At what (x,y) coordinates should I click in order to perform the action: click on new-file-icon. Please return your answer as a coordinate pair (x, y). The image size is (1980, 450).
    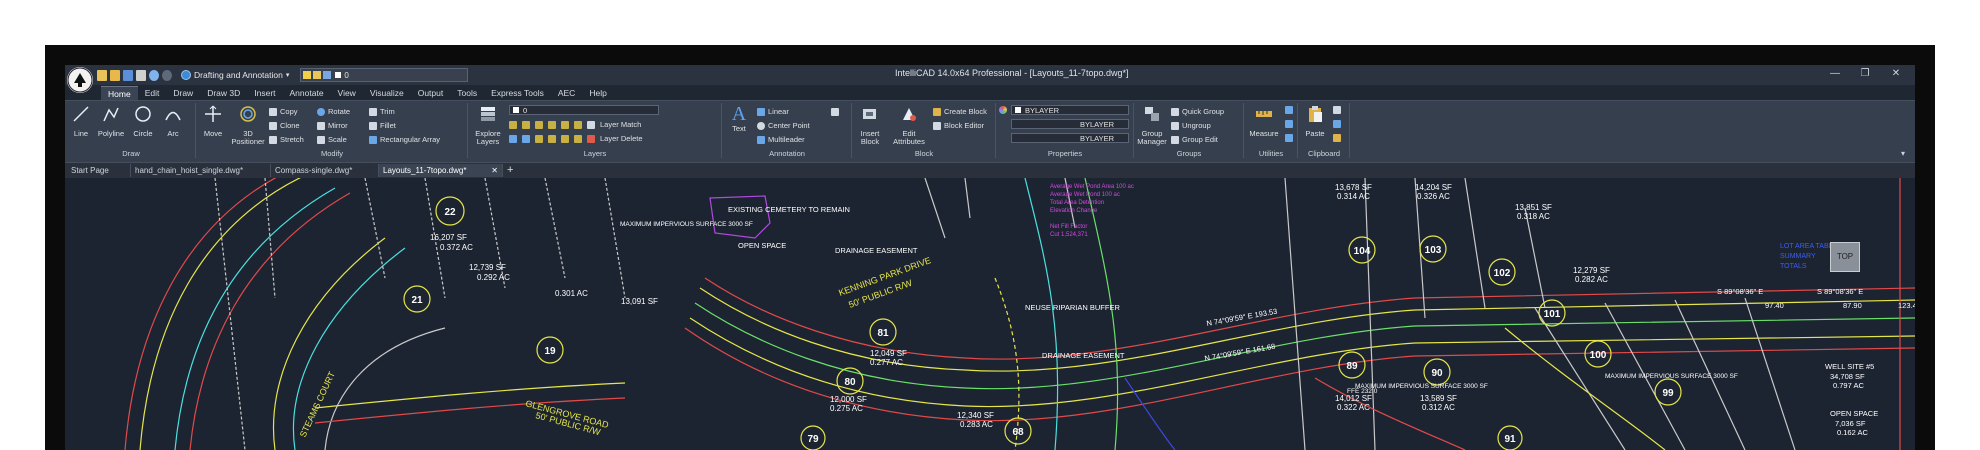
    Looking at the image, I should click on (102, 75).